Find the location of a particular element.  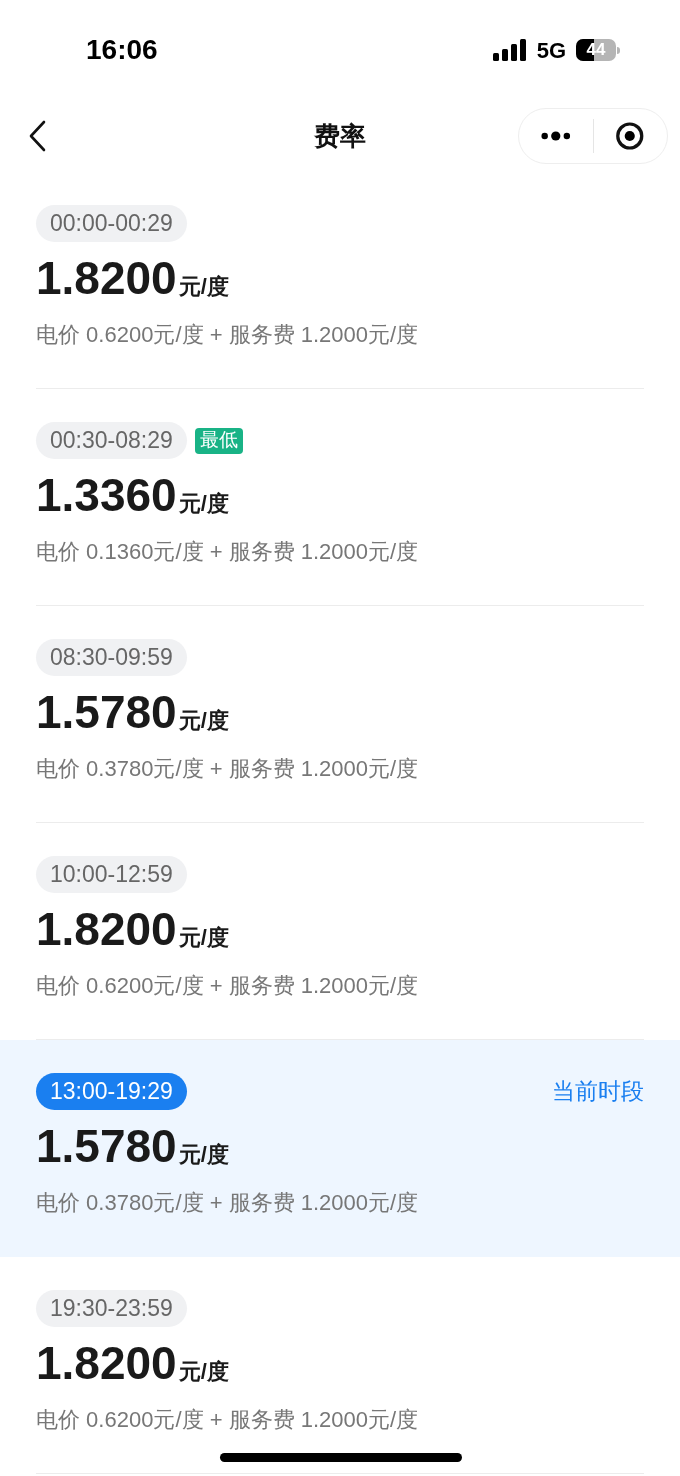

more-icon is located at coordinates (556, 136).